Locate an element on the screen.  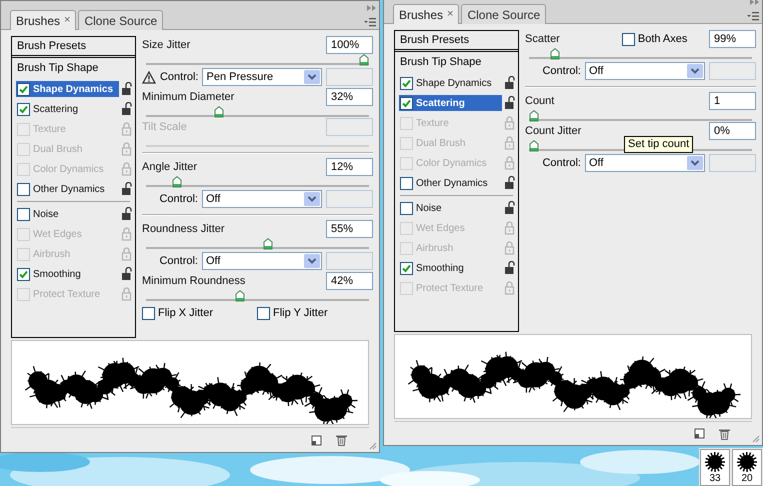
value-field: 99% is located at coordinates (732, 39).